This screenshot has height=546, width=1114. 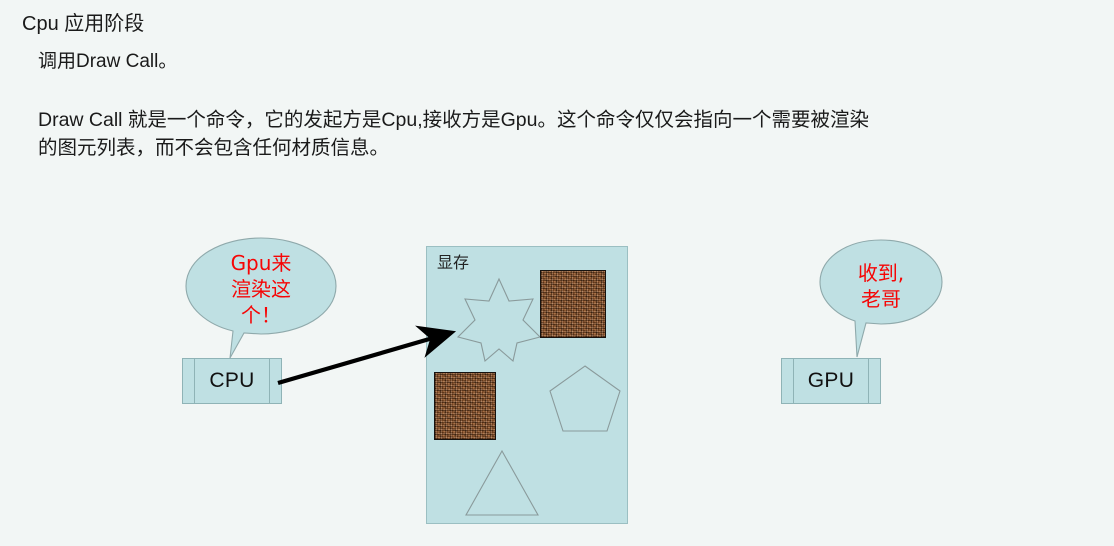 I want to click on cpu-bubble-line-2: 渲染这, so click(x=261, y=289).